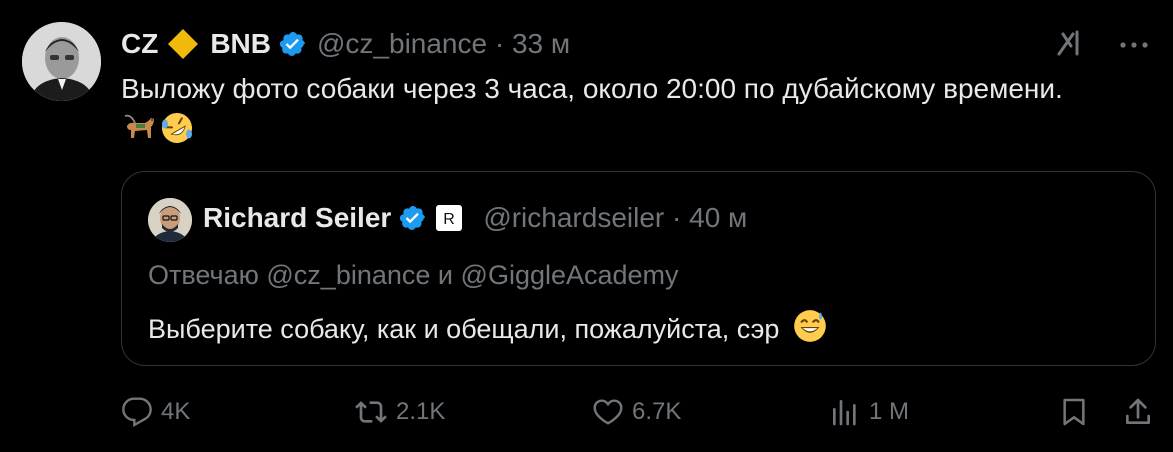 The width and height of the screenshot is (1173, 452). I want to click on reply-context: Отвечаю @cz_binance и @GiggleAcademy, so click(413, 275).